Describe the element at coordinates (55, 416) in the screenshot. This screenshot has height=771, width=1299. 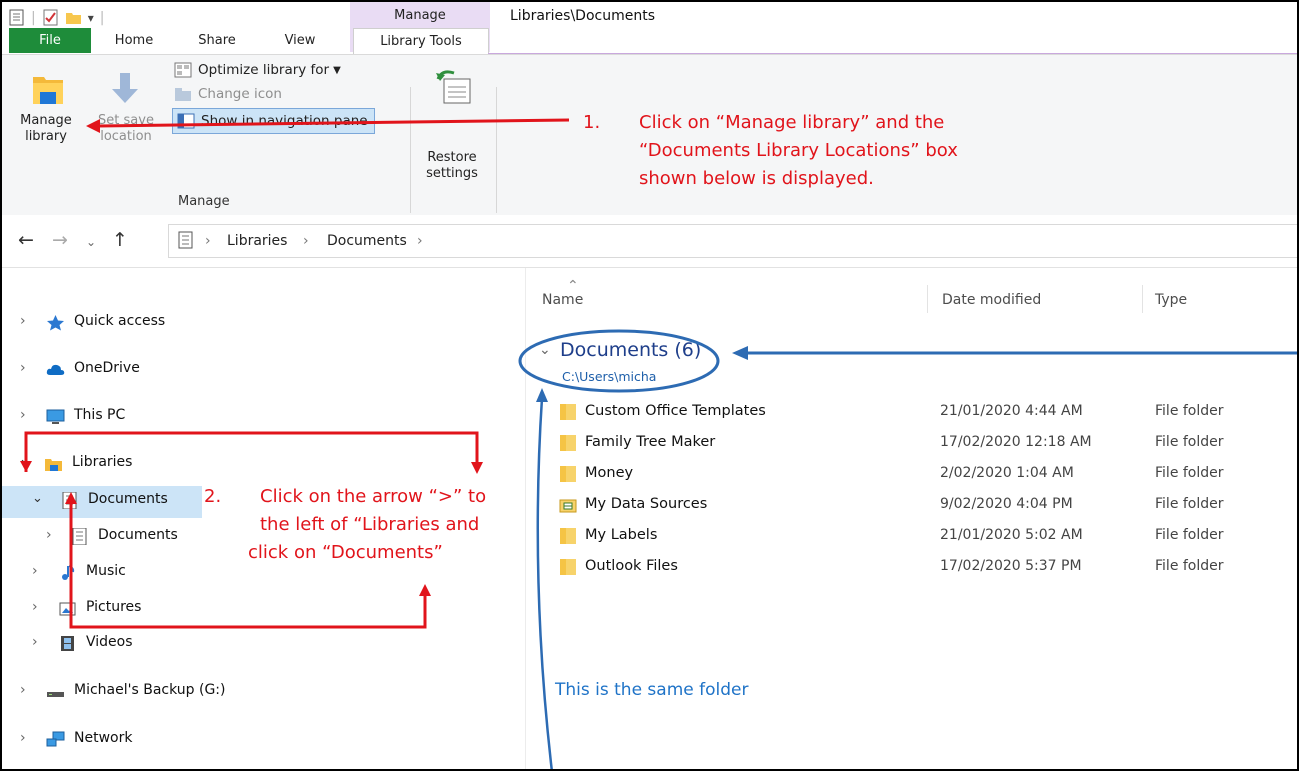
I see `monitor-icon` at that location.